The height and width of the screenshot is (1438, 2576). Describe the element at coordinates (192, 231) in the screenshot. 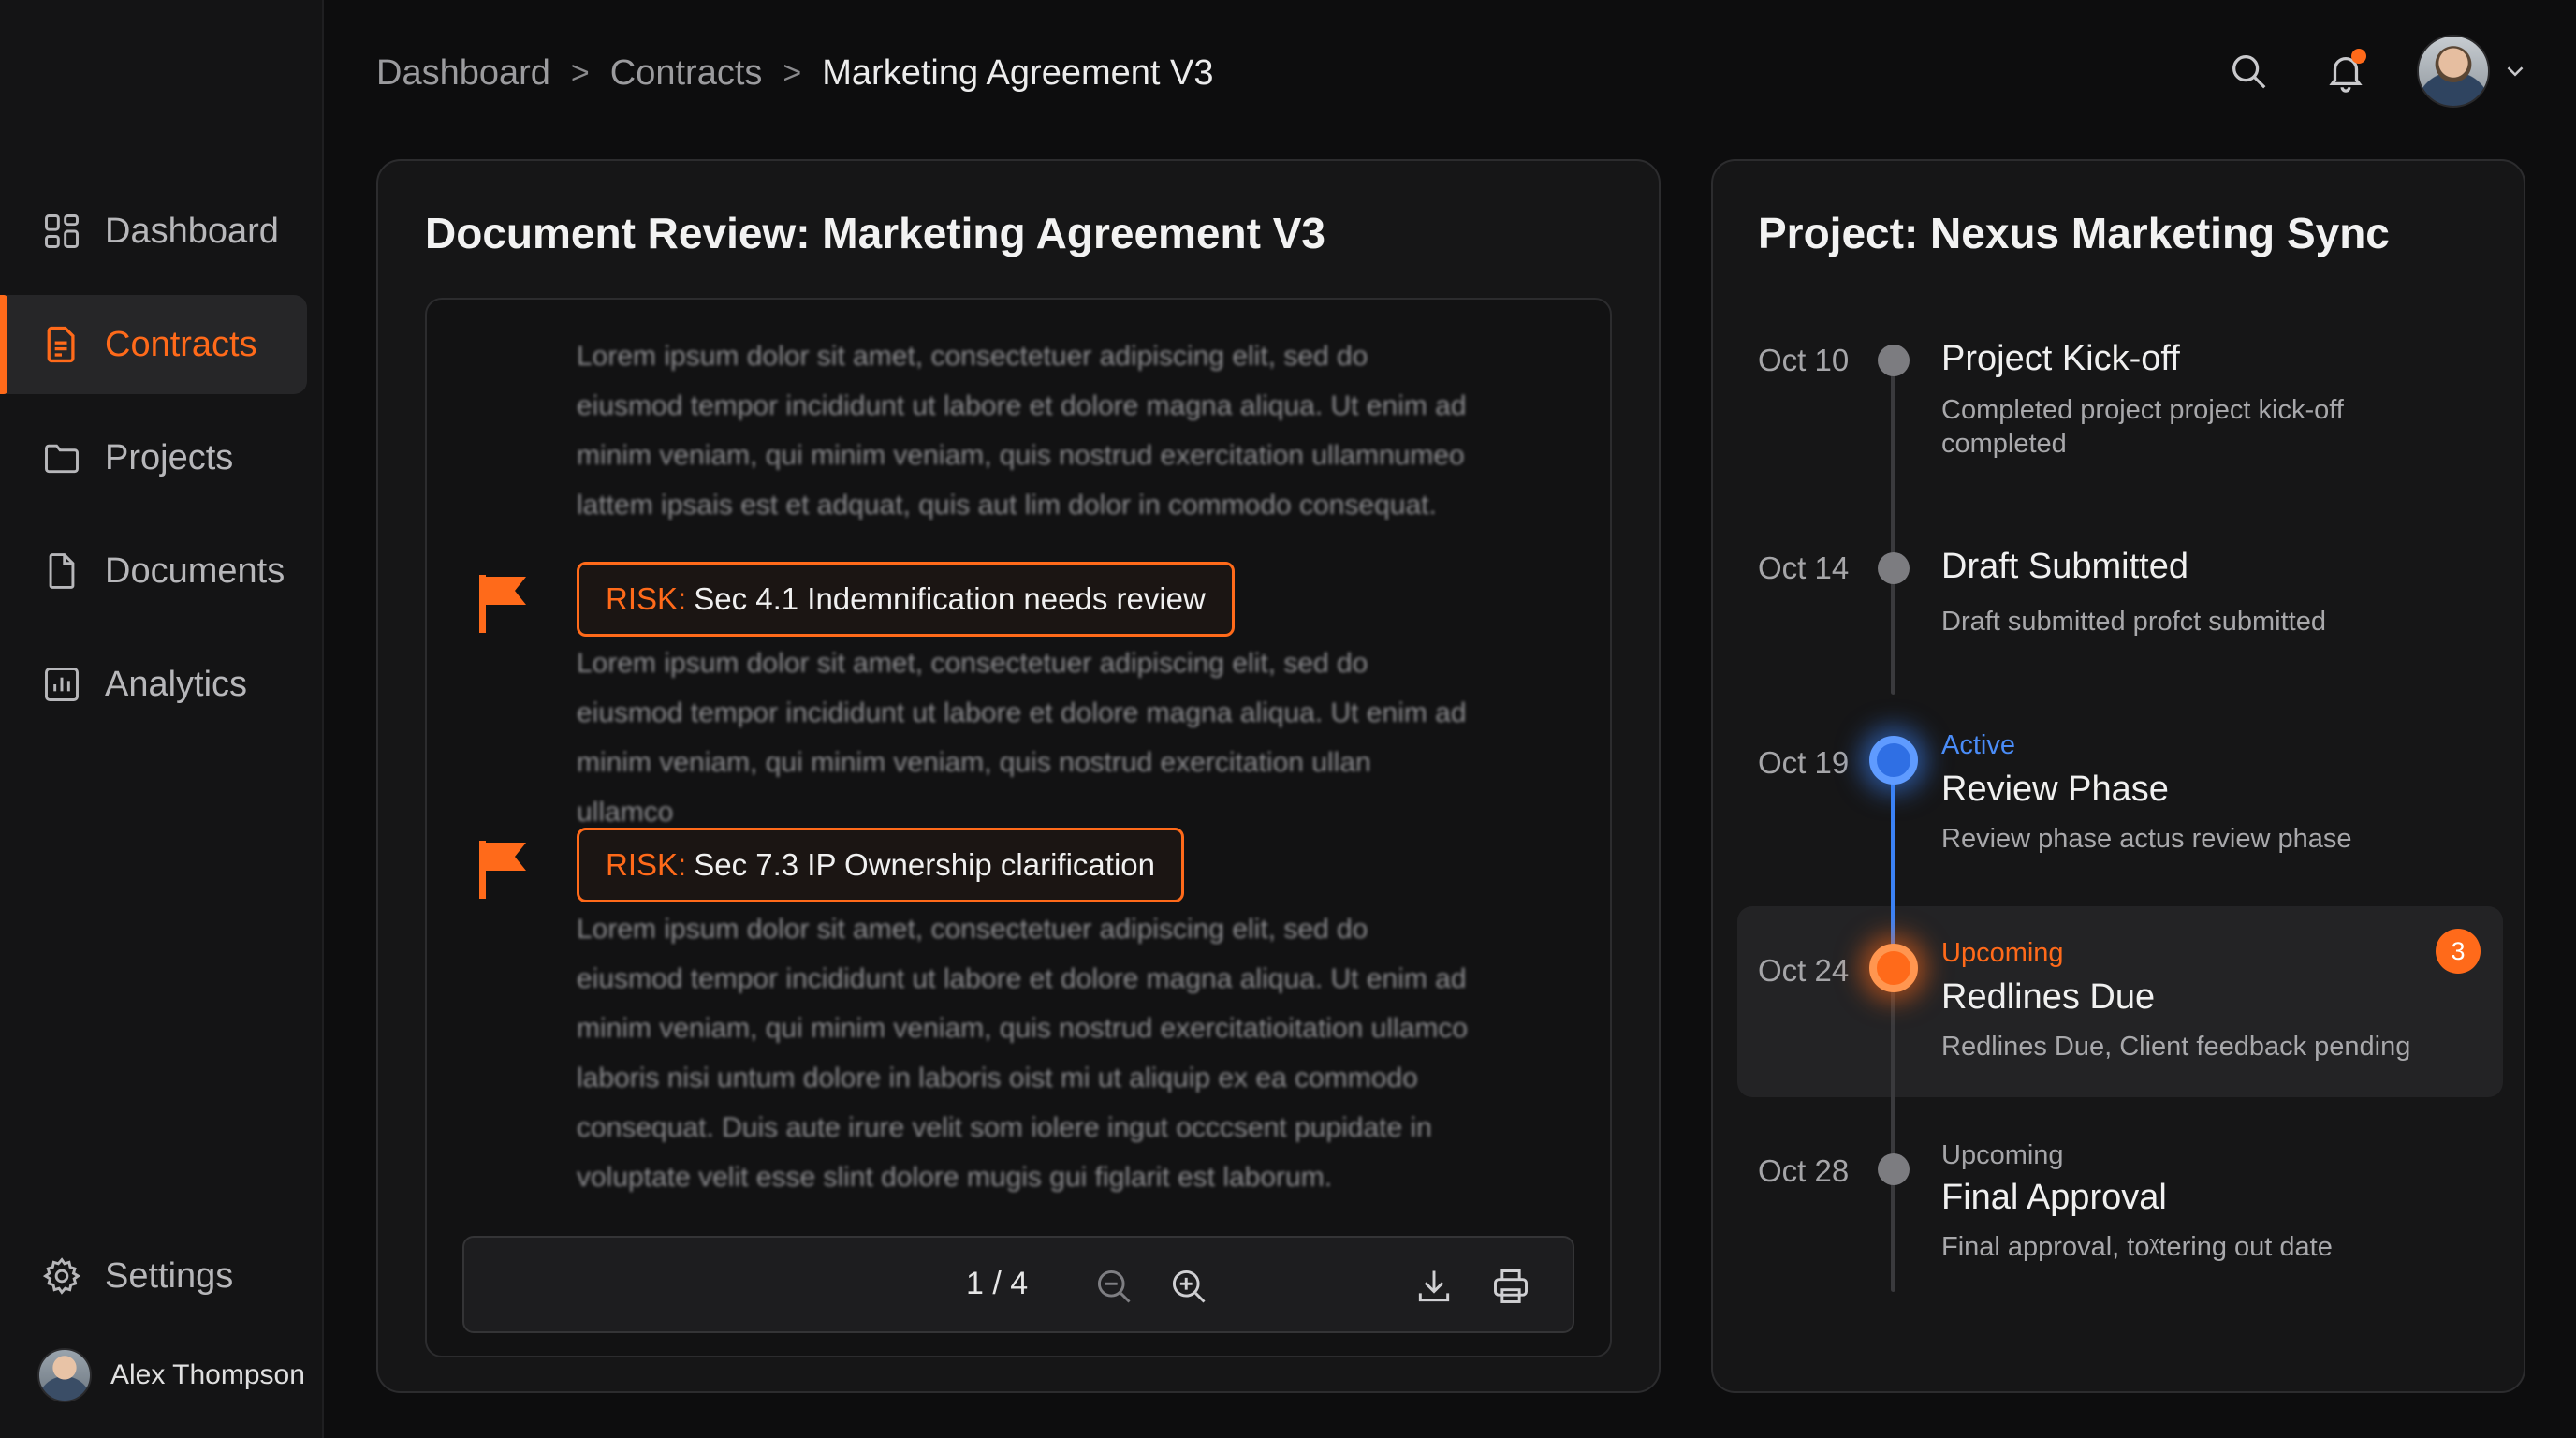

I see `sidebar-item-label: Dashboard` at that location.